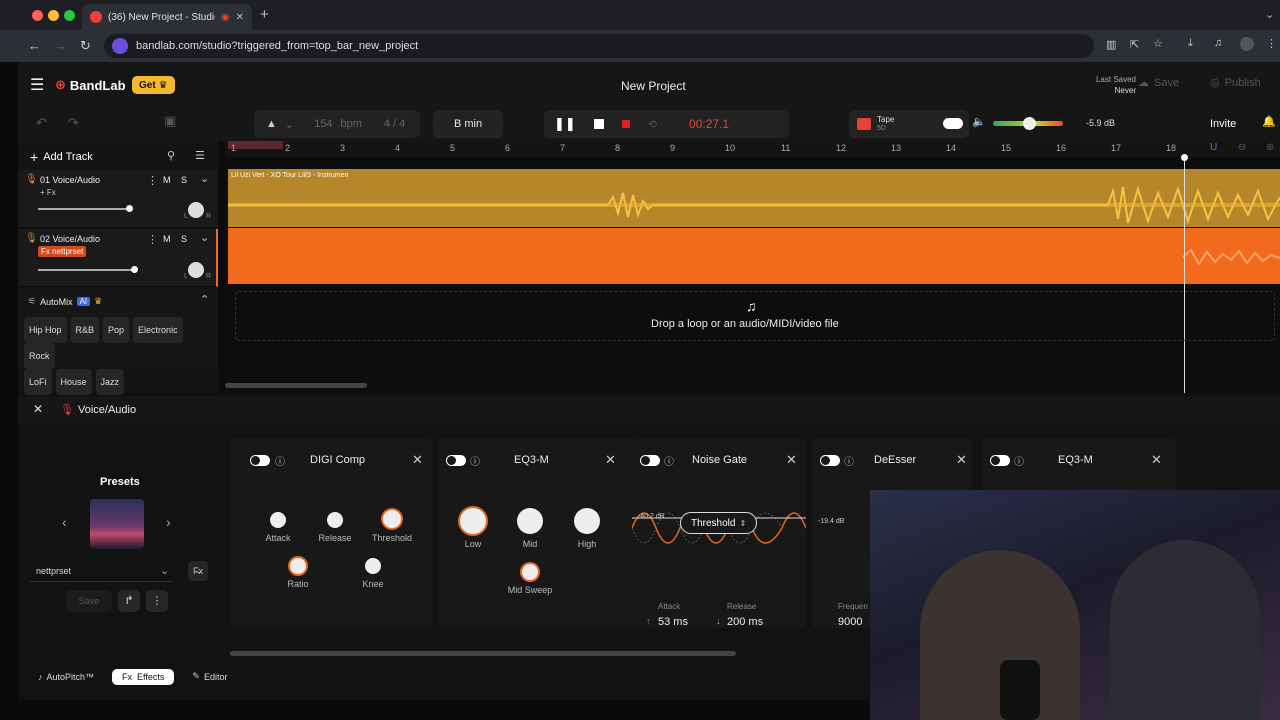  What do you see at coordinates (48, 192) in the screenshot?
I see `add-fx-button: + Fx` at bounding box center [48, 192].